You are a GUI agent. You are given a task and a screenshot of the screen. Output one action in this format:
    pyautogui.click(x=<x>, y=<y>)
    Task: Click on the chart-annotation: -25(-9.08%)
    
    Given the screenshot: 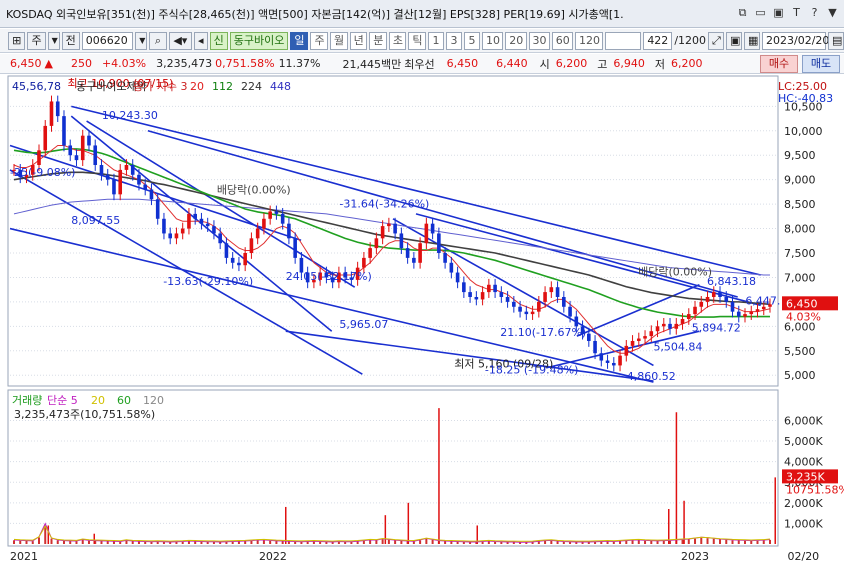 What is the action you would take?
    pyautogui.click(x=42, y=172)
    